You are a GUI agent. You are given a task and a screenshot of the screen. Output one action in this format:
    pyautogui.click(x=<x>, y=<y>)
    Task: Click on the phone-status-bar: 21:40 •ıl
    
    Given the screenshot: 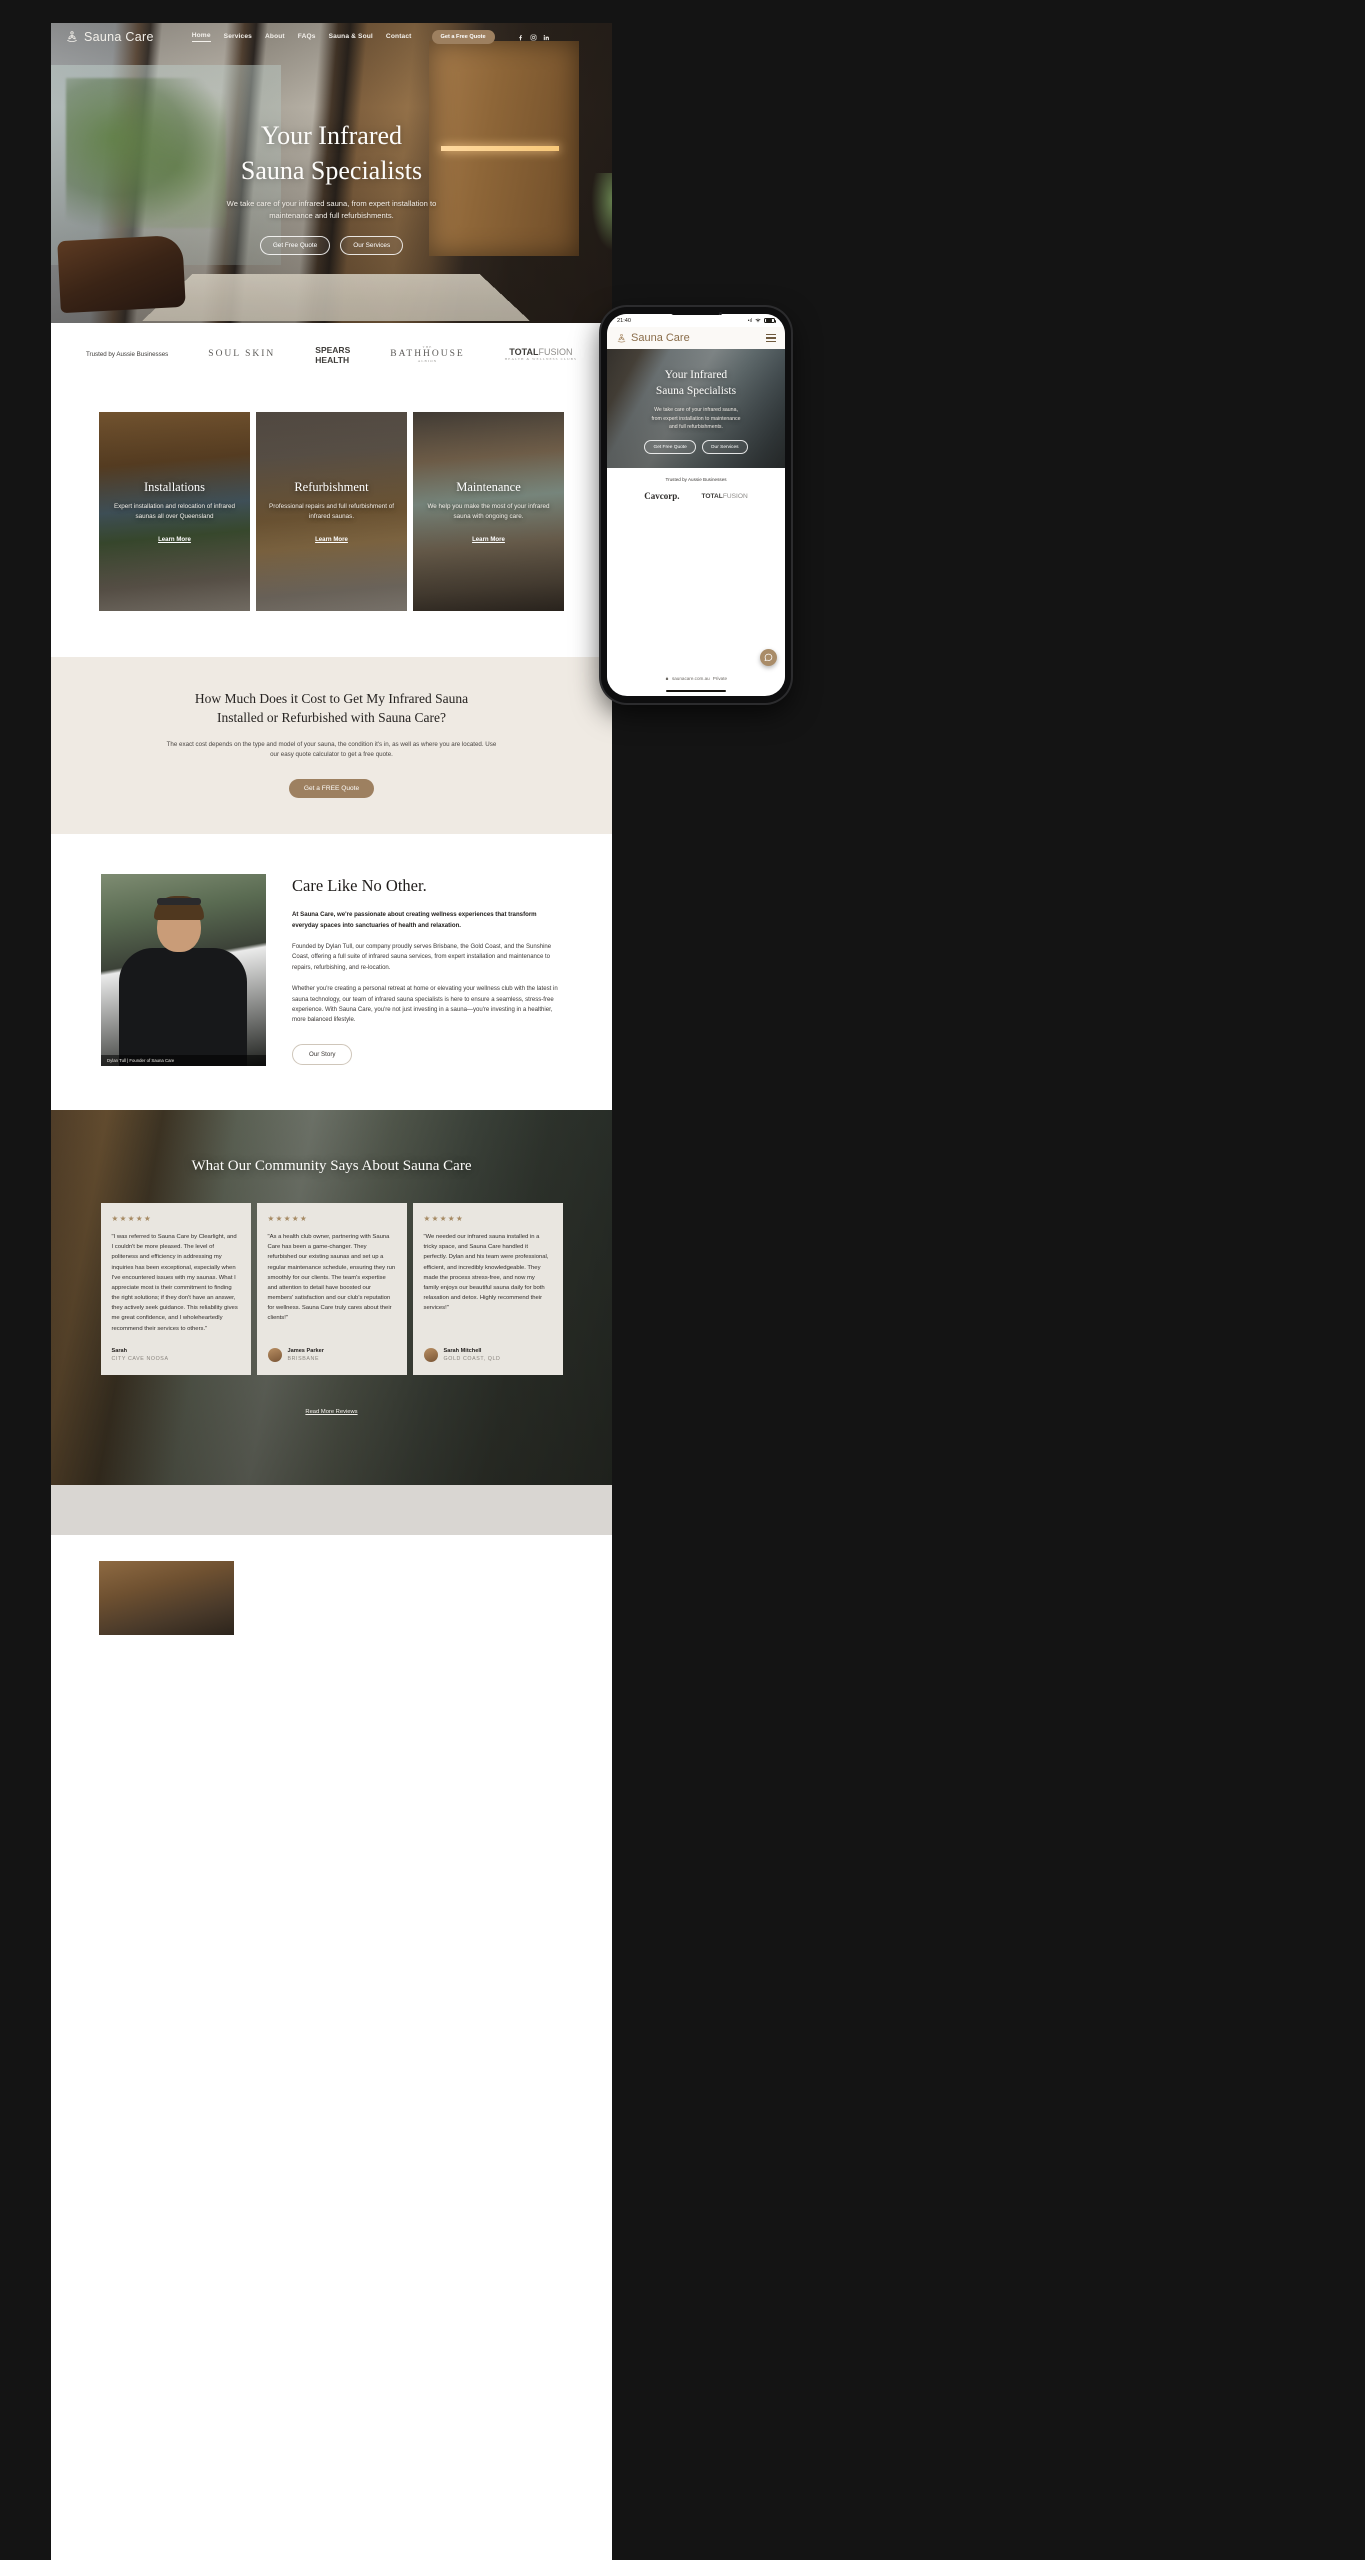 What is the action you would take?
    pyautogui.click(x=696, y=320)
    